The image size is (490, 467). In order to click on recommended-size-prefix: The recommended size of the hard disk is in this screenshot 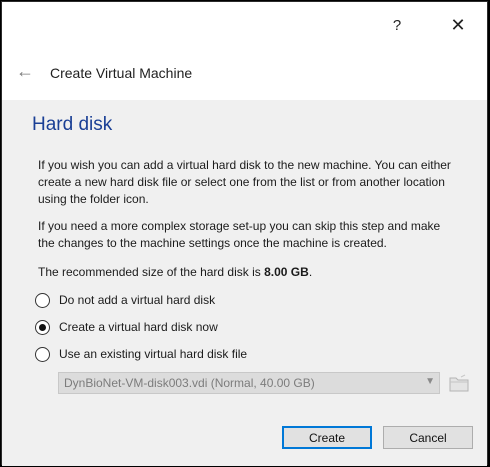, I will do `click(151, 272)`.